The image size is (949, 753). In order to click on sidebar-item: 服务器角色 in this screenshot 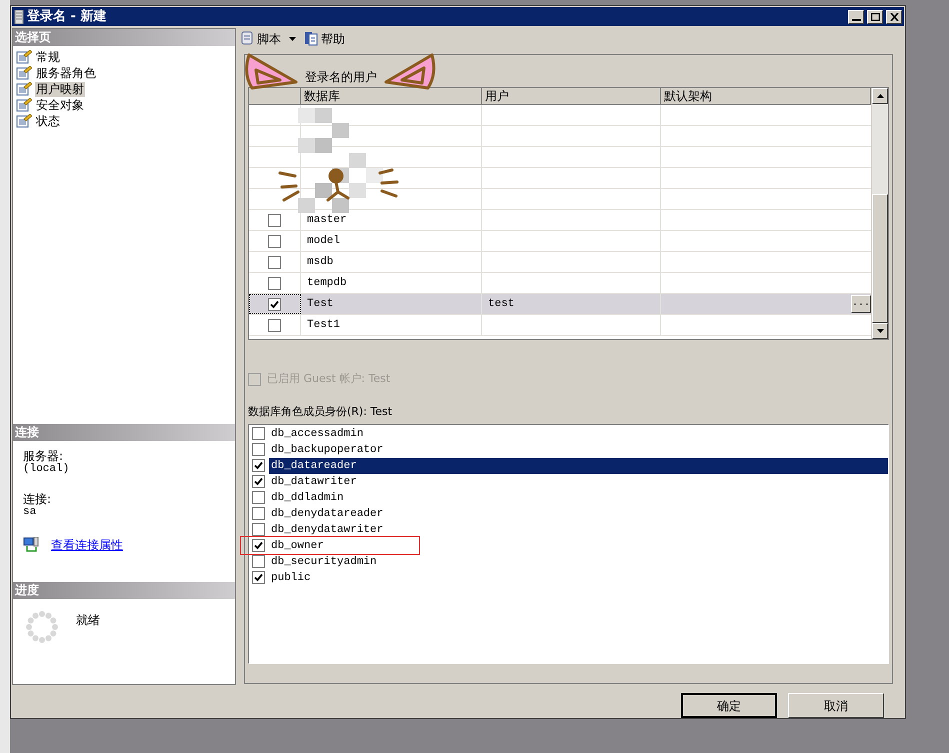, I will do `click(66, 73)`.